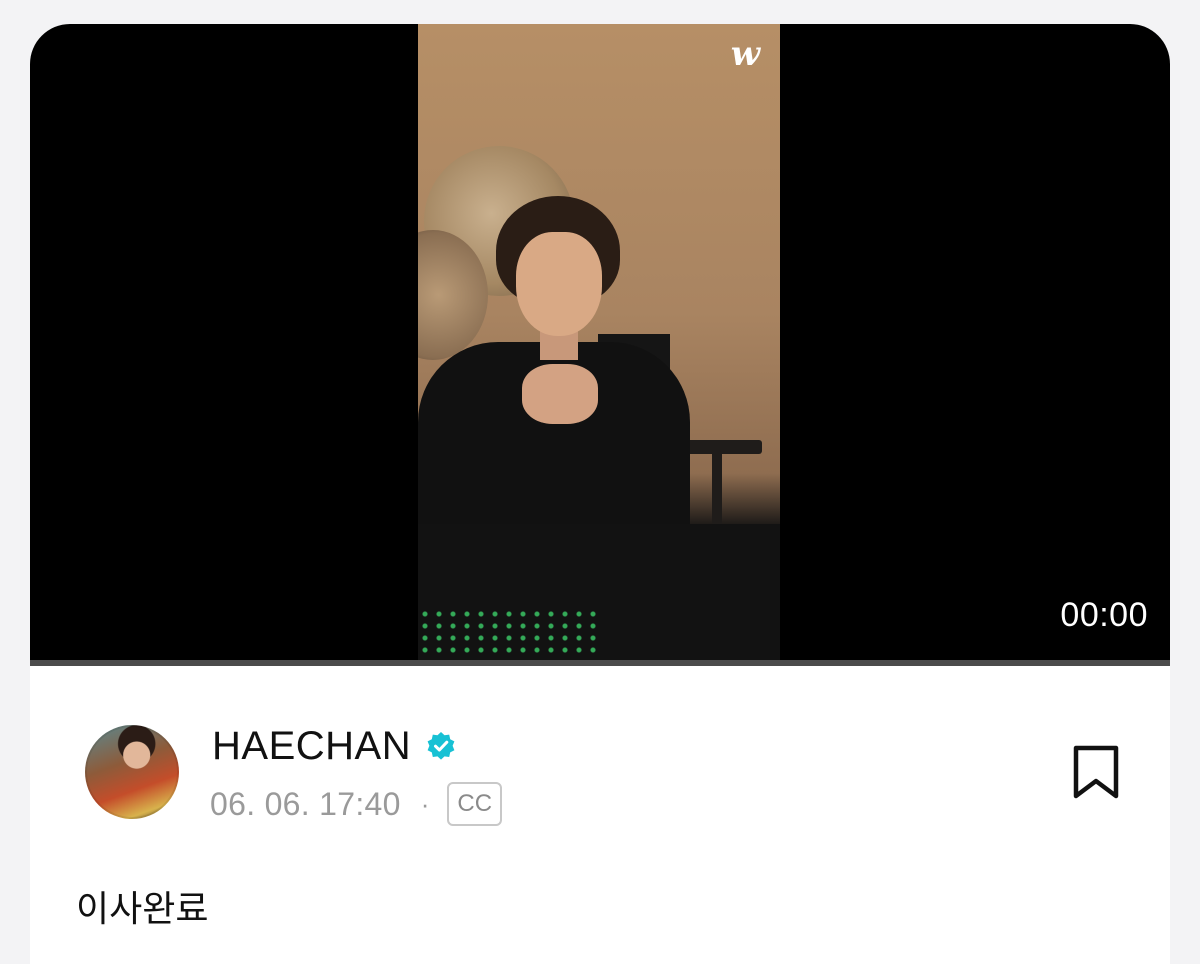 The image size is (1200, 964). I want to click on keyboard-backlight, so click(508, 633).